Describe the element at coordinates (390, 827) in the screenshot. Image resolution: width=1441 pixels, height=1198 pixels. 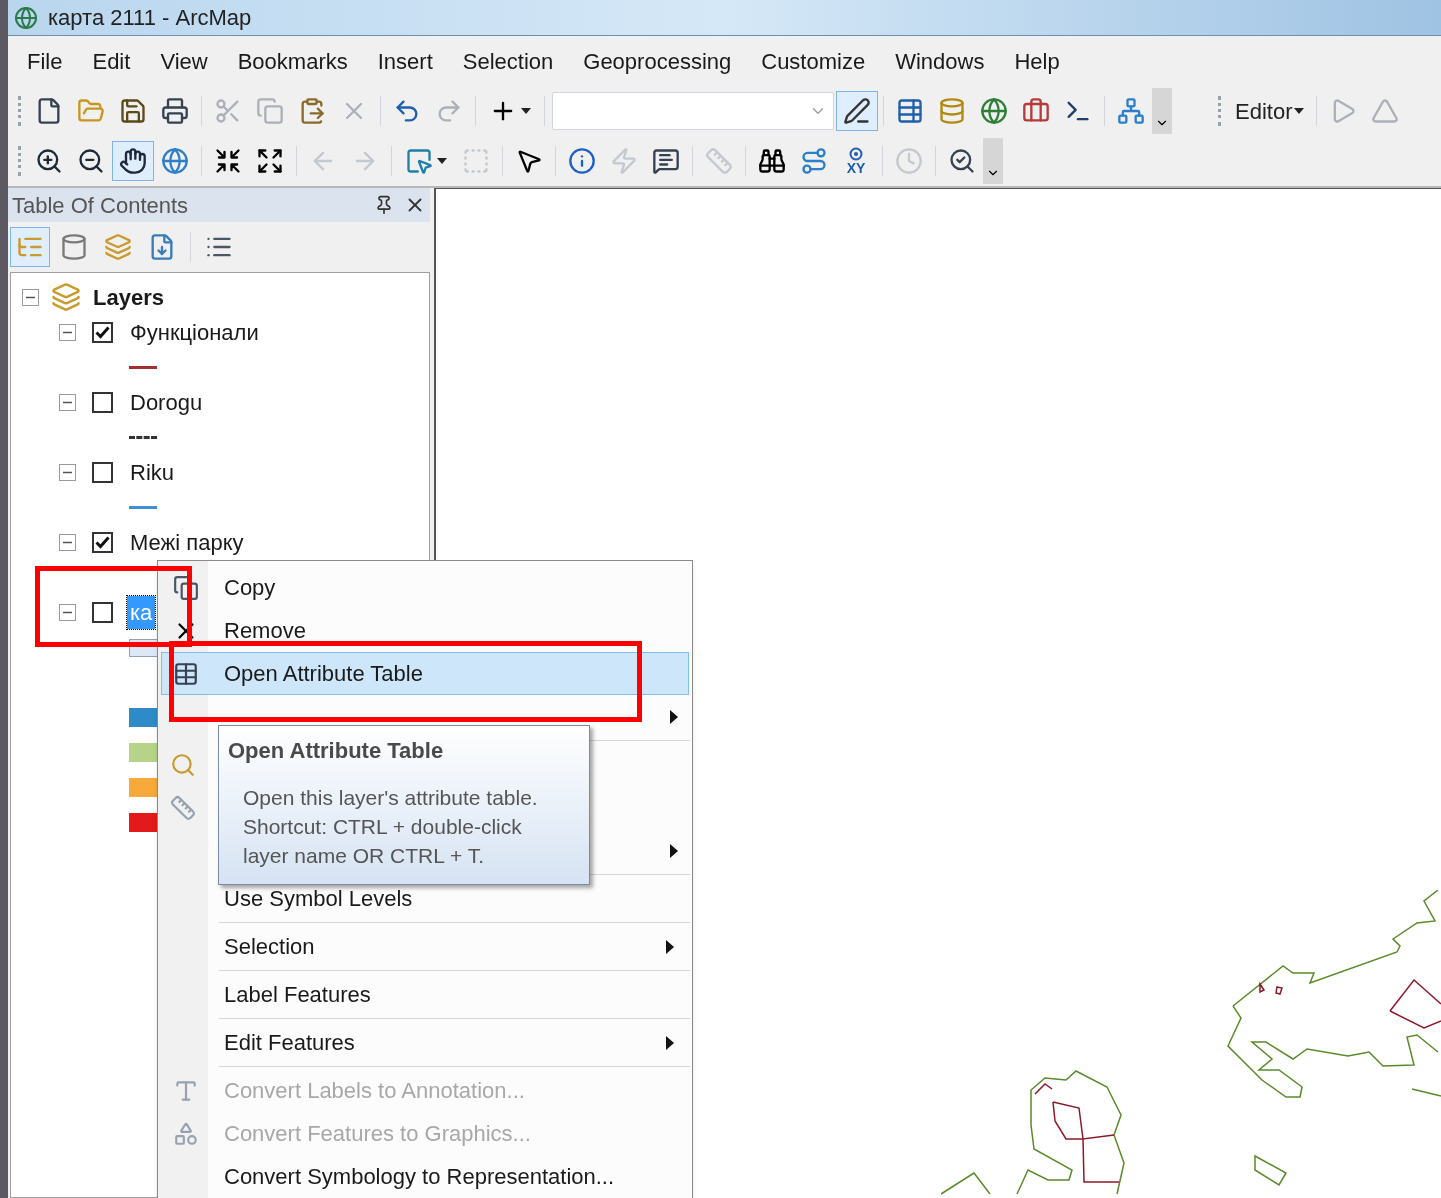
I see `tooltip-text: Open this layer's attribute table. Shortcut: CTRL + double-click layer name OR CTRL + T.` at that location.